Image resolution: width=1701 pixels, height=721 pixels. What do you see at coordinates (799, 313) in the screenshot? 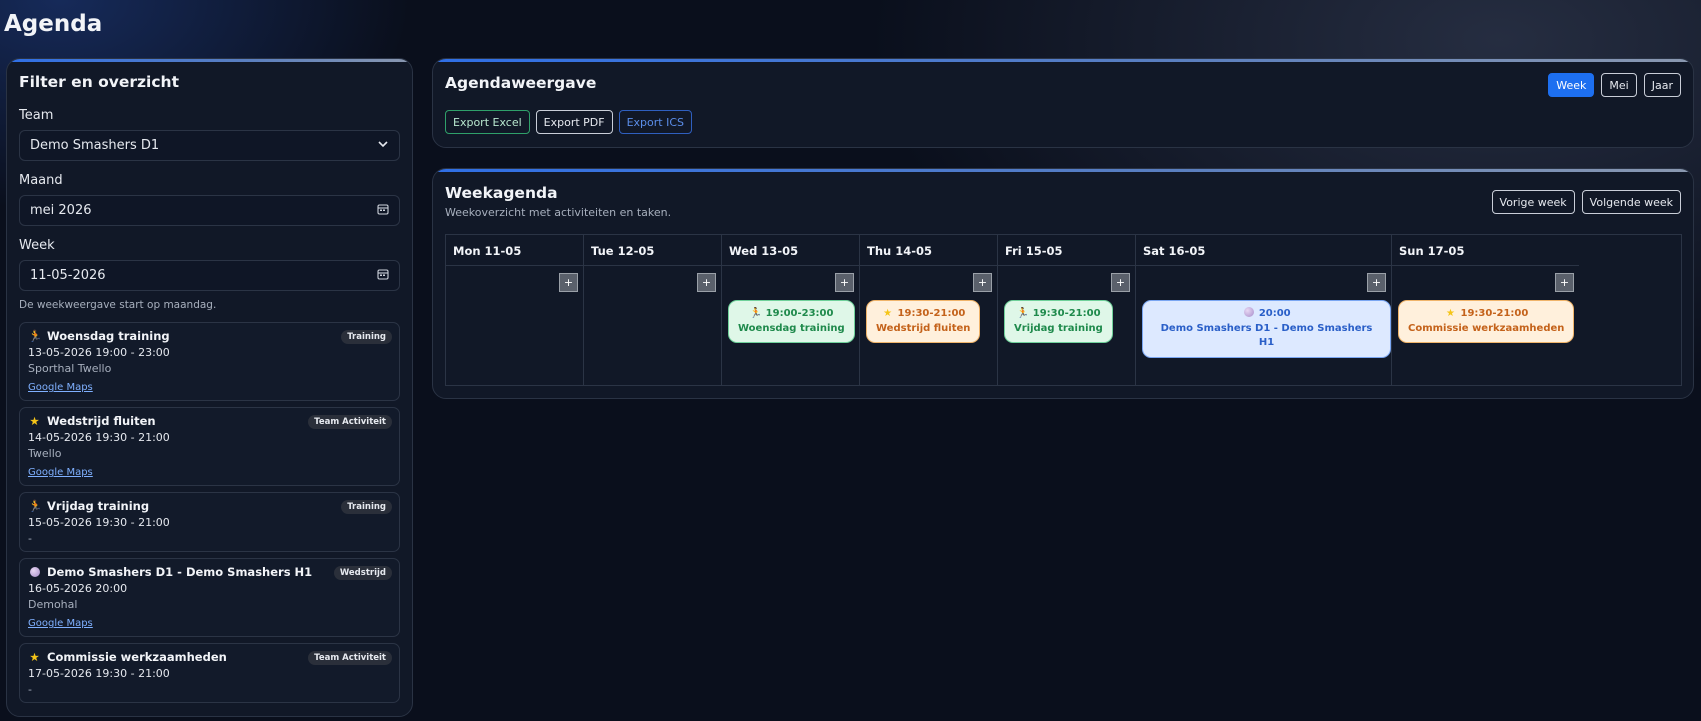
I see `chip-time: 19:00-23:00` at bounding box center [799, 313].